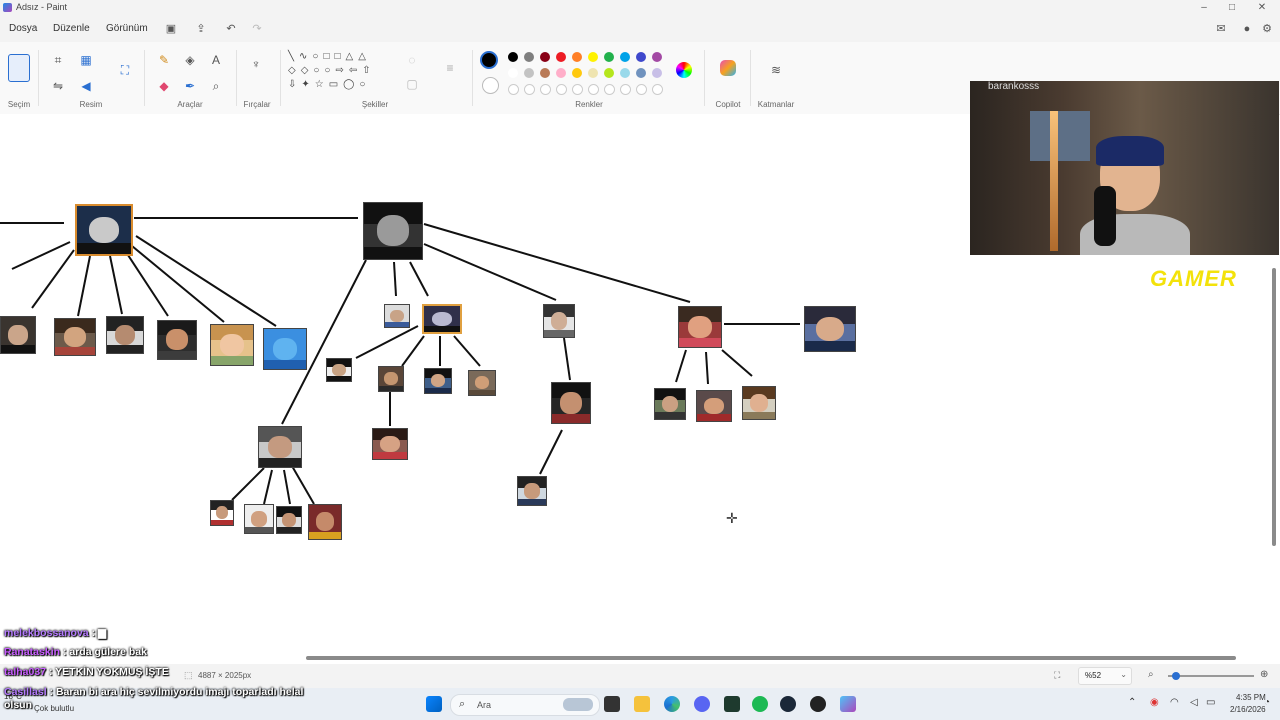 This screenshot has width=1280, height=720. Describe the element at coordinates (1247, 29) in the screenshot. I see `account-icon: ●` at that location.